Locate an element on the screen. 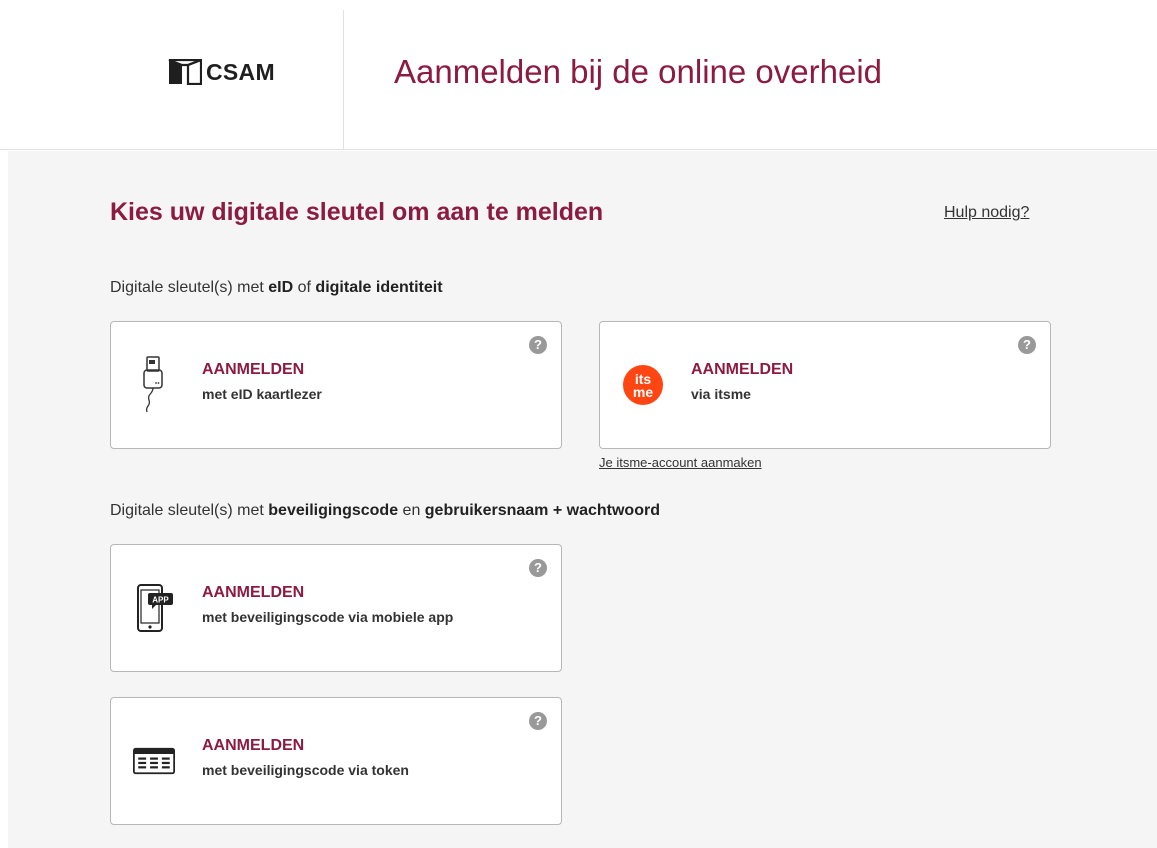 The width and height of the screenshot is (1157, 848). token-icon is located at coordinates (154, 761).